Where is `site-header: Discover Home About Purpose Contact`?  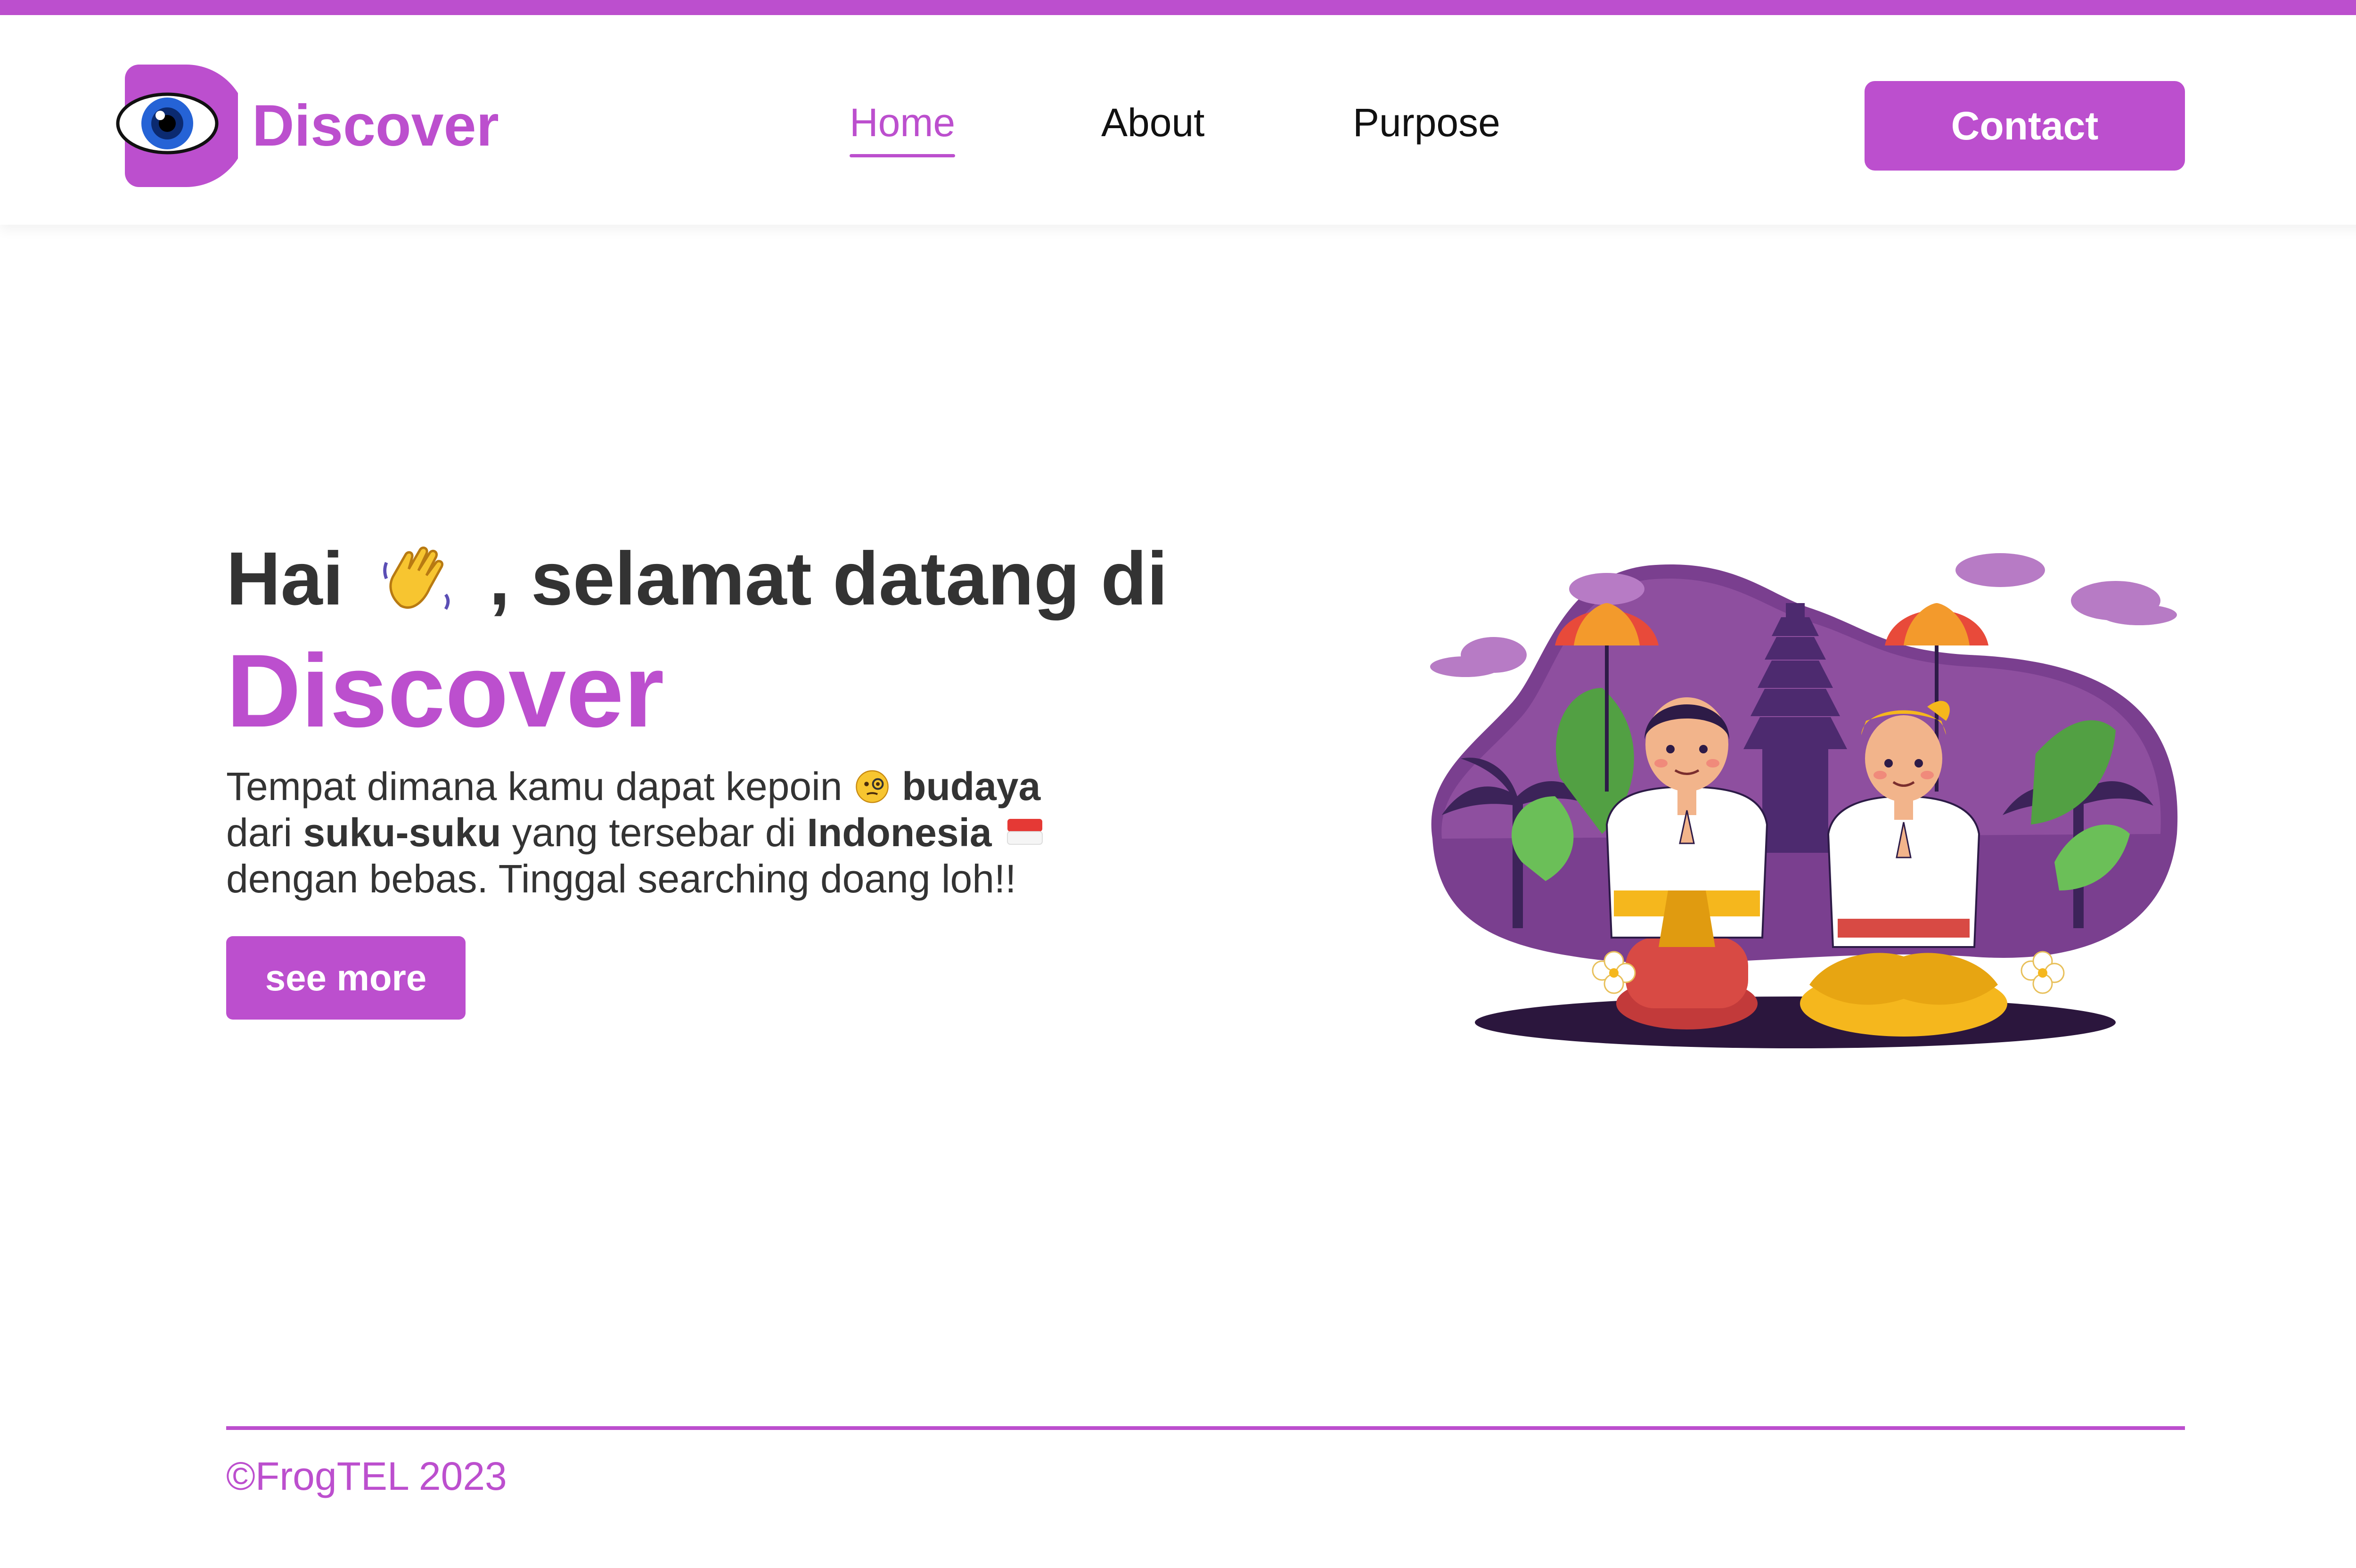 site-header: Discover Home About Purpose Contact is located at coordinates (1178, 120).